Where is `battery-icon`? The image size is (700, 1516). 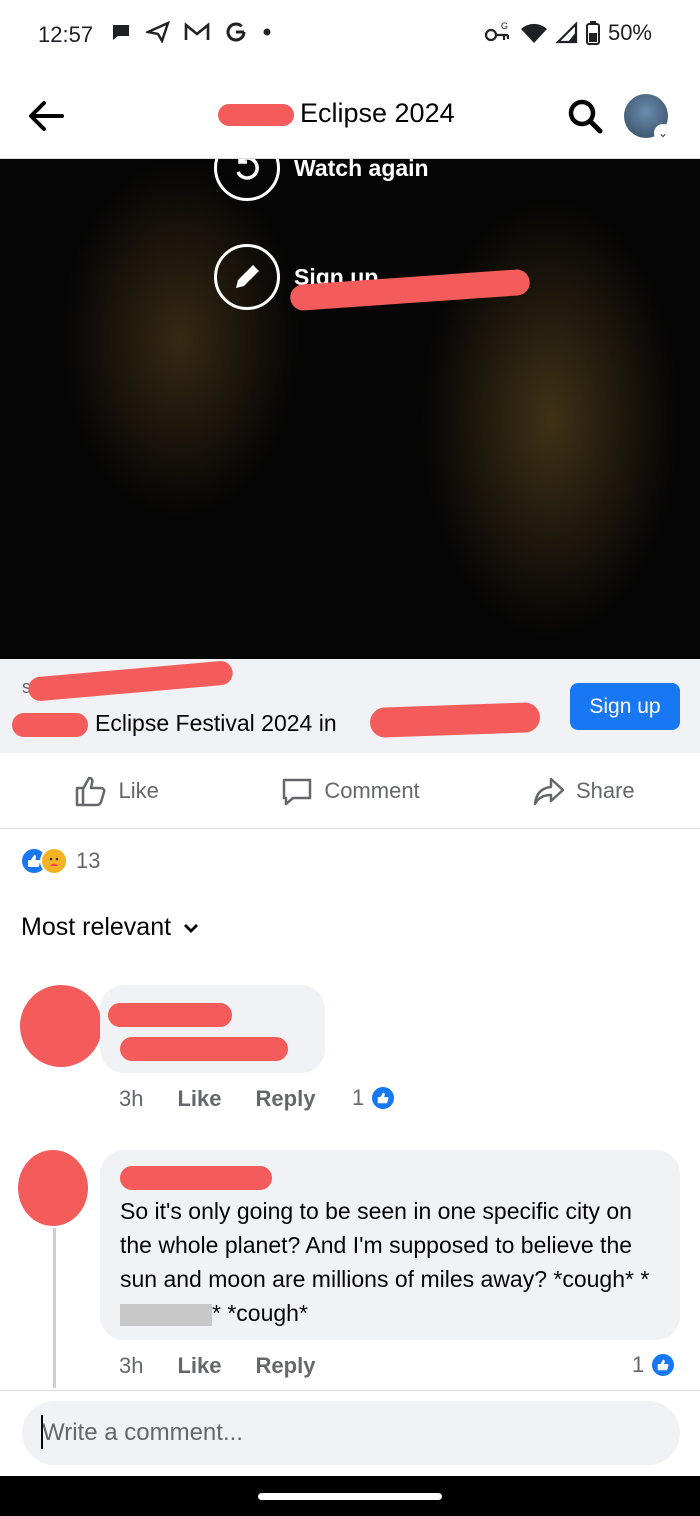
battery-icon is located at coordinates (592, 33).